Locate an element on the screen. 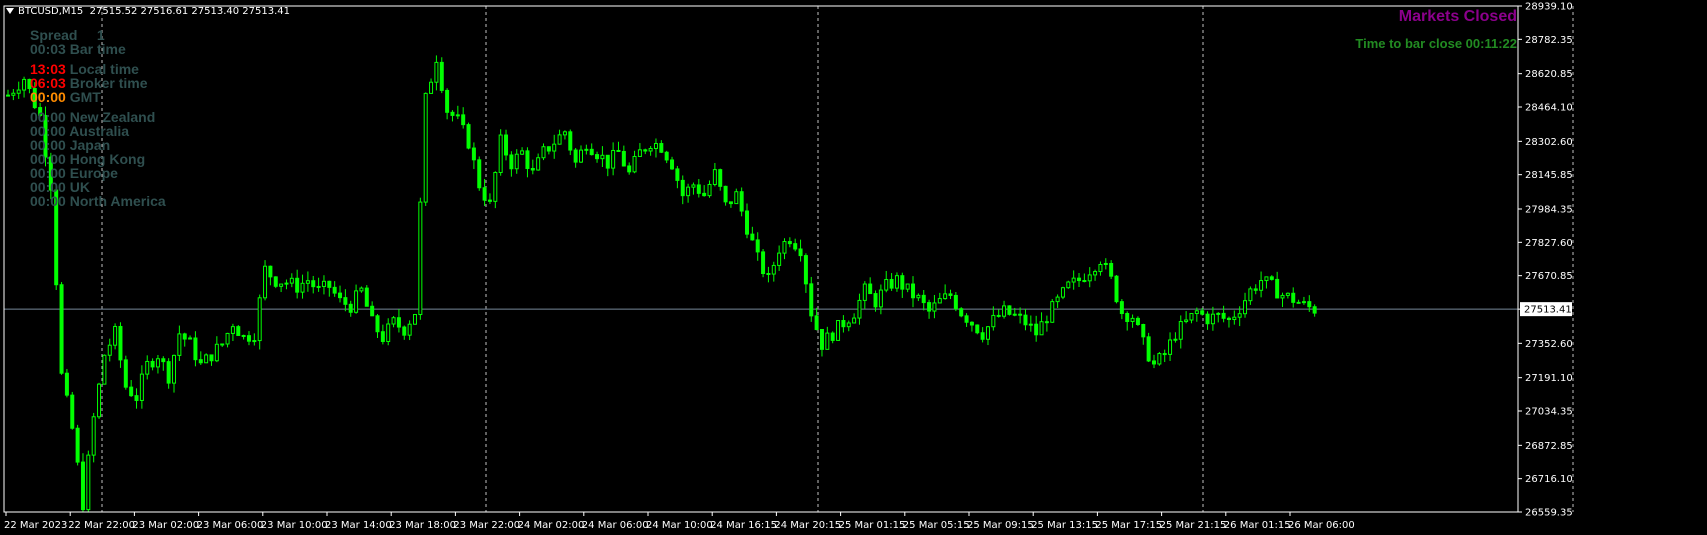 The height and width of the screenshot is (535, 1707). bar-close-timer: Time to bar close 00:11:22 is located at coordinates (1436, 43).